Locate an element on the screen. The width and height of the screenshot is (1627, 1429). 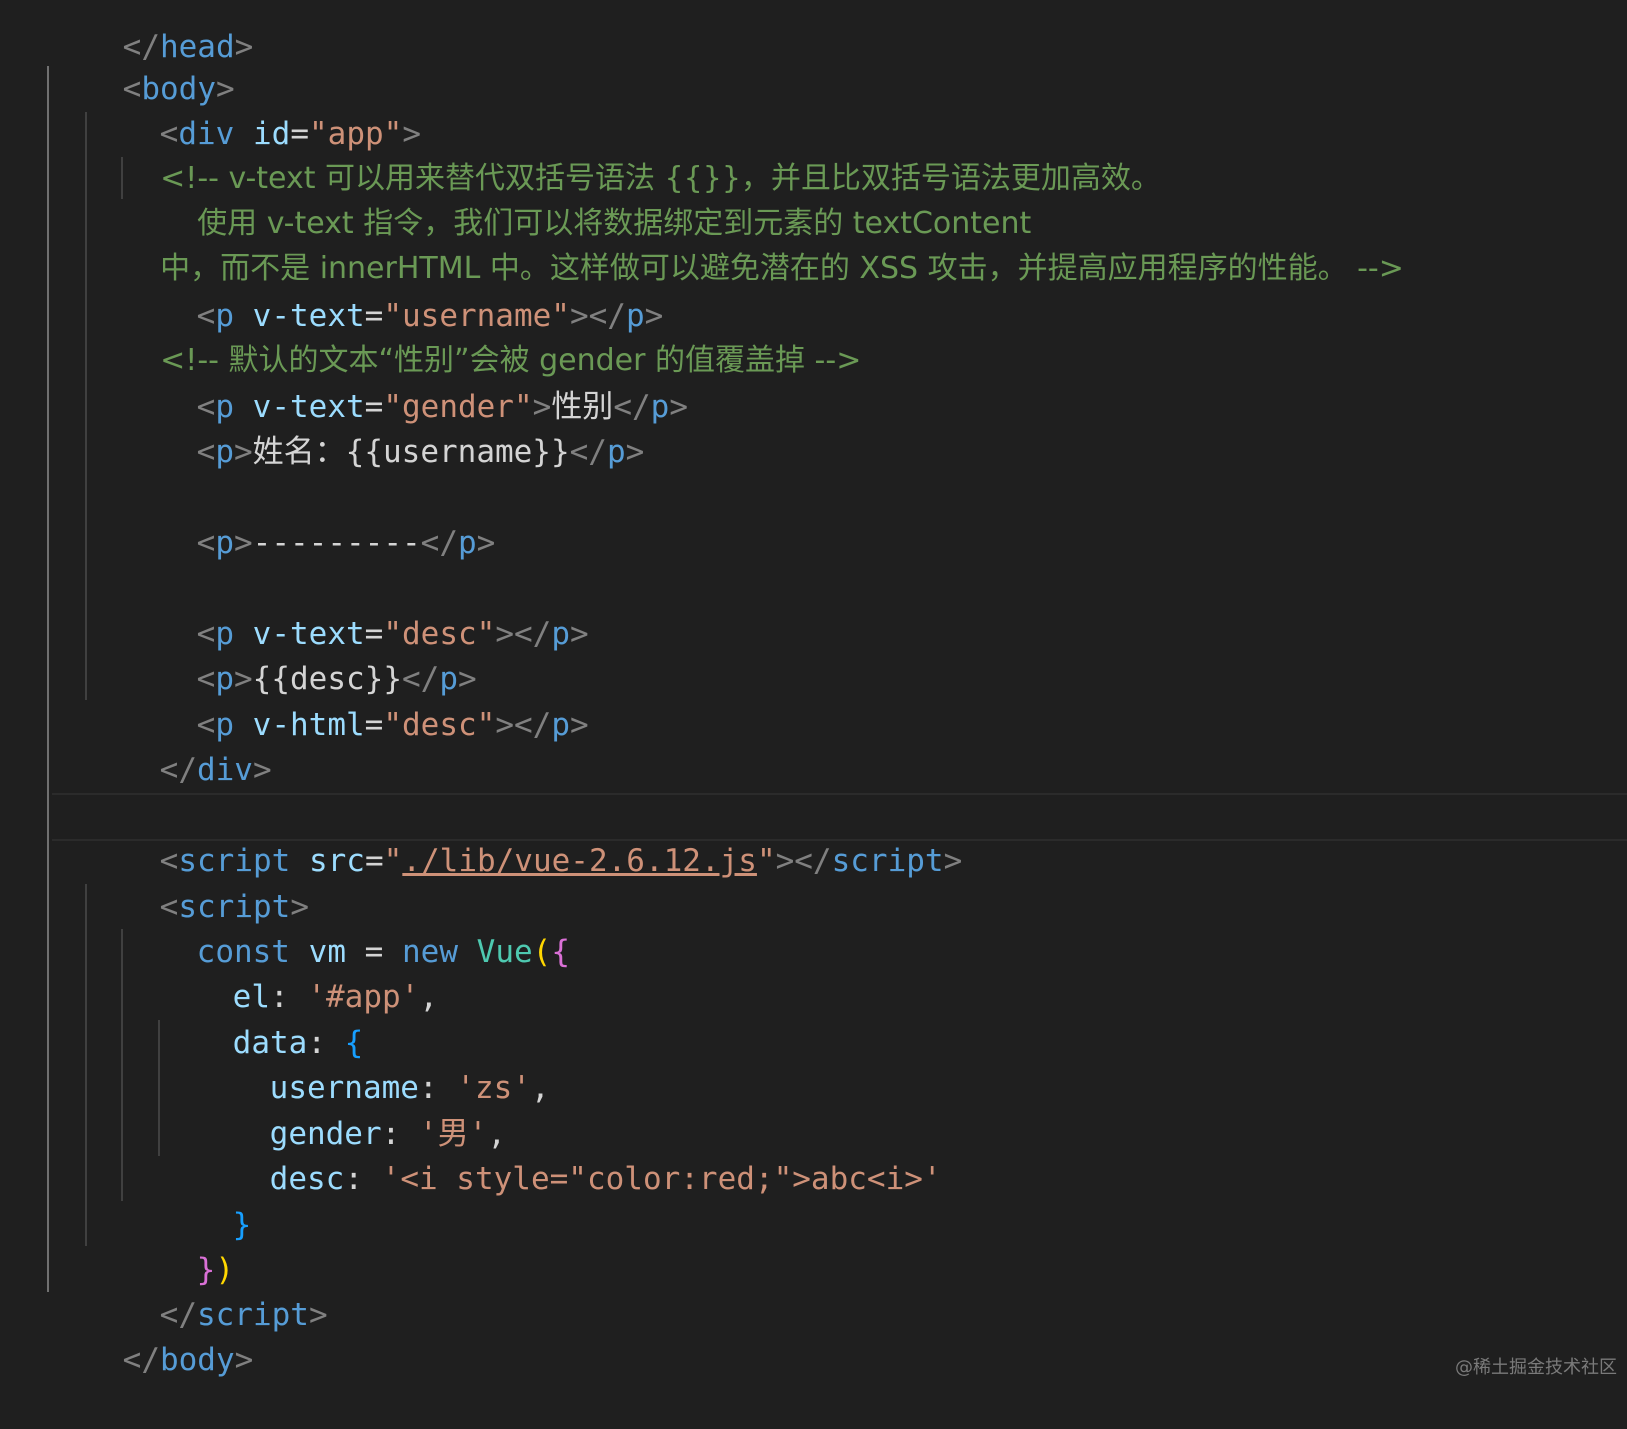
code-line-p-mustache-desc: <p>{{desc}}</p> is located at coordinates (299, 653).